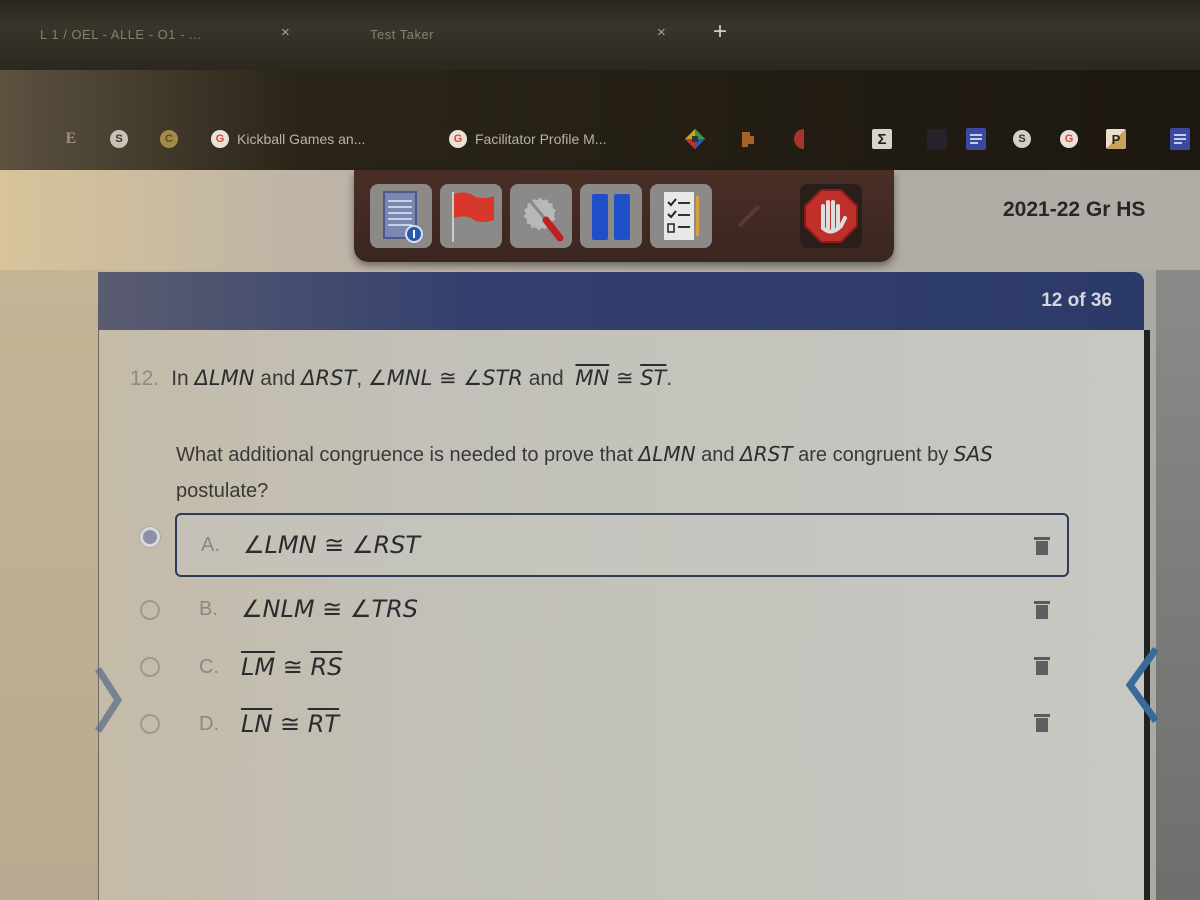 Image resolution: width=1200 pixels, height=900 pixels. I want to click on flag-button, so click(471, 216).